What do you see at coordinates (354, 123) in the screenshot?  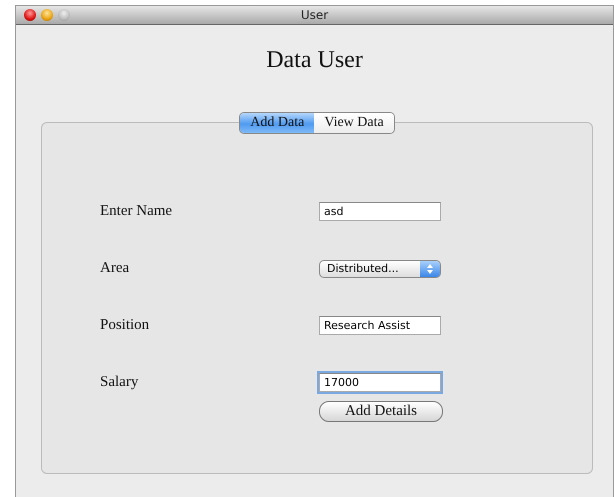 I see `tab: View Data` at bounding box center [354, 123].